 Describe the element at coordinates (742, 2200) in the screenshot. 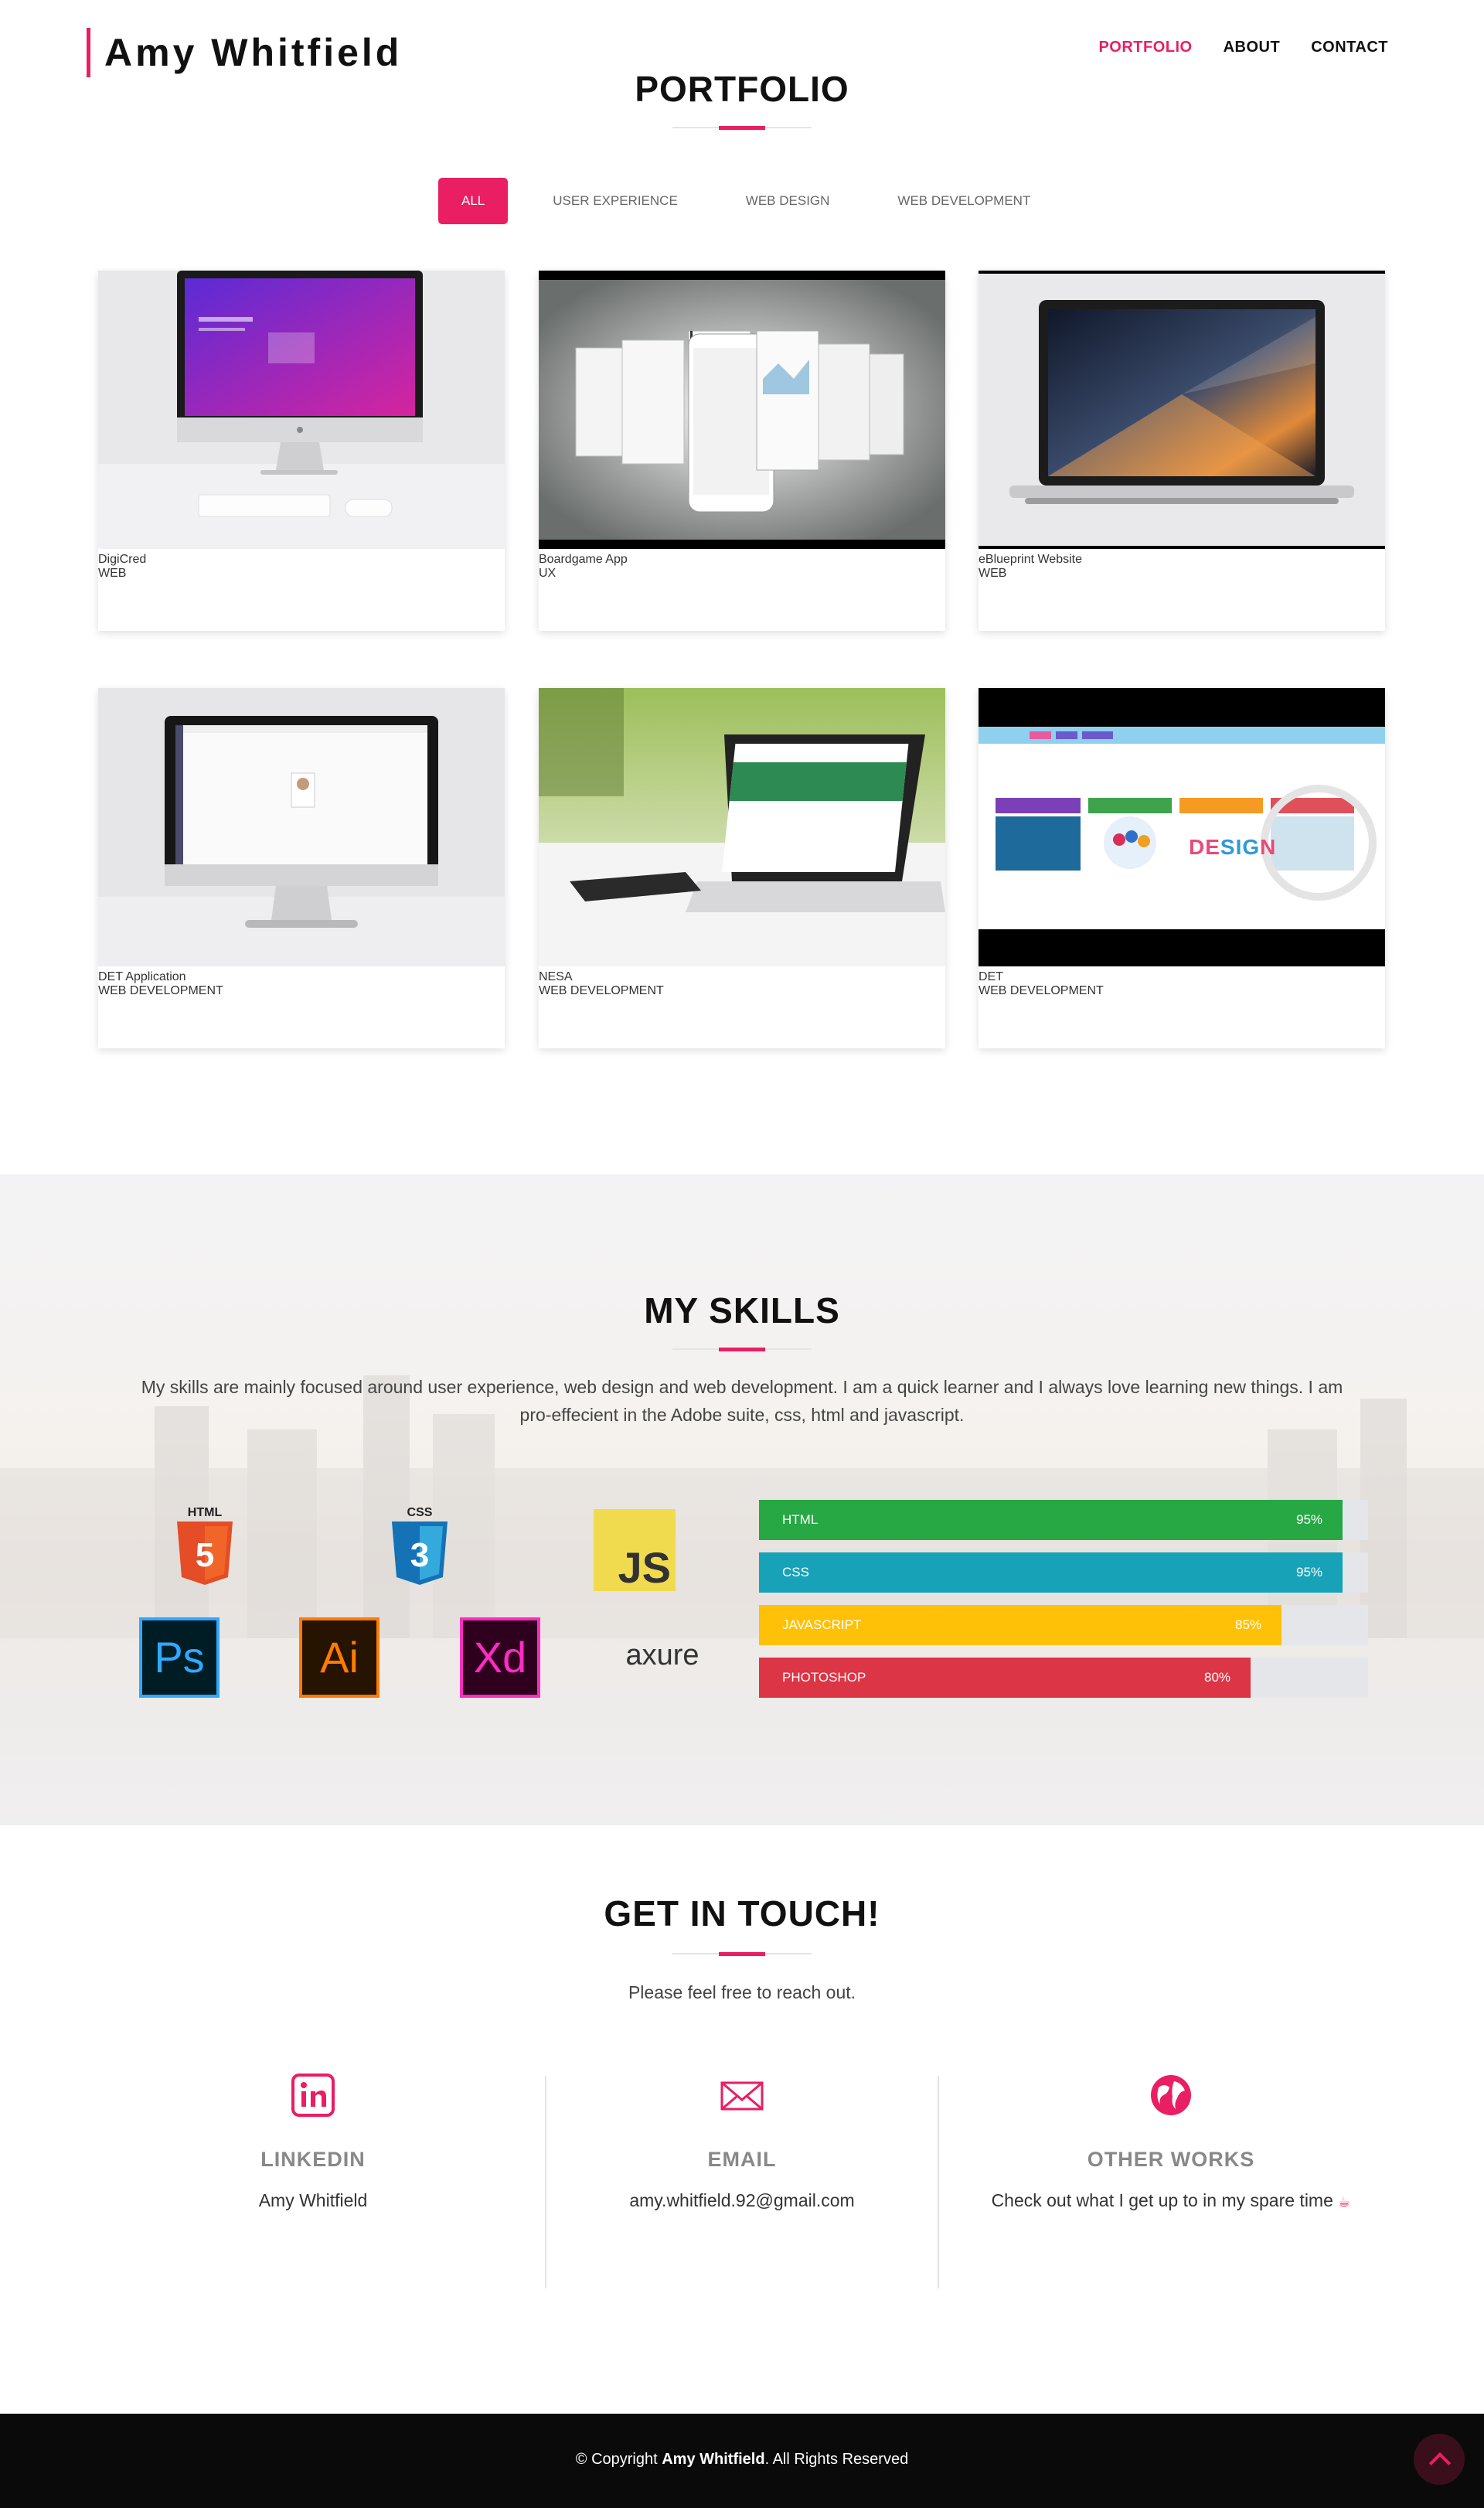

I see `email-value: amy.whitfield.92@gmail.com` at that location.